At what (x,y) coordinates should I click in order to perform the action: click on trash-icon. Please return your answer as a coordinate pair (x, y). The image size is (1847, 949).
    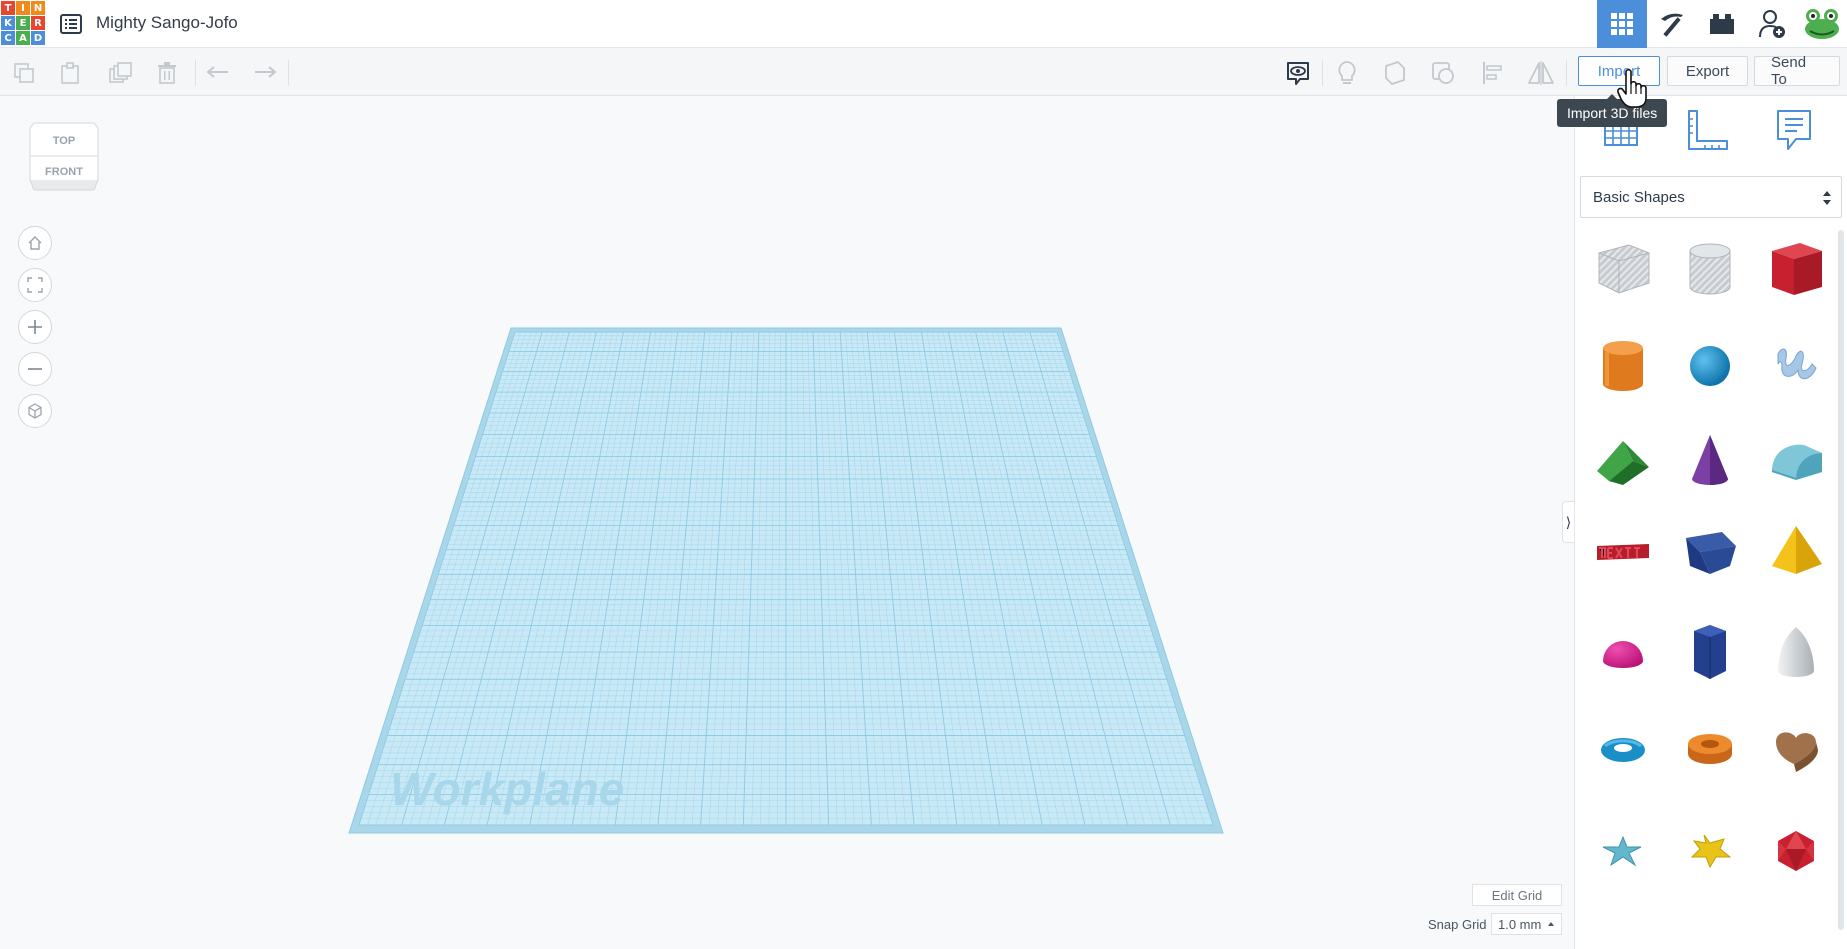
    Looking at the image, I should click on (167, 73).